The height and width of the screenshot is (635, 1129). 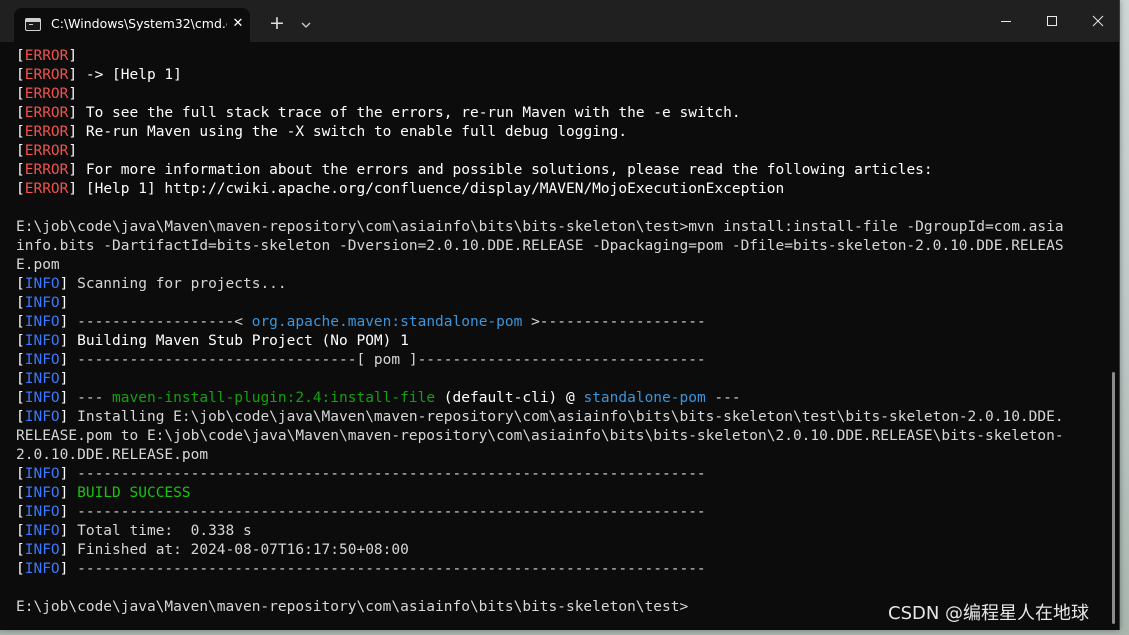 I want to click on terminal-line: 2.0.10.DDE.RELEASE.pom, so click(x=112, y=455).